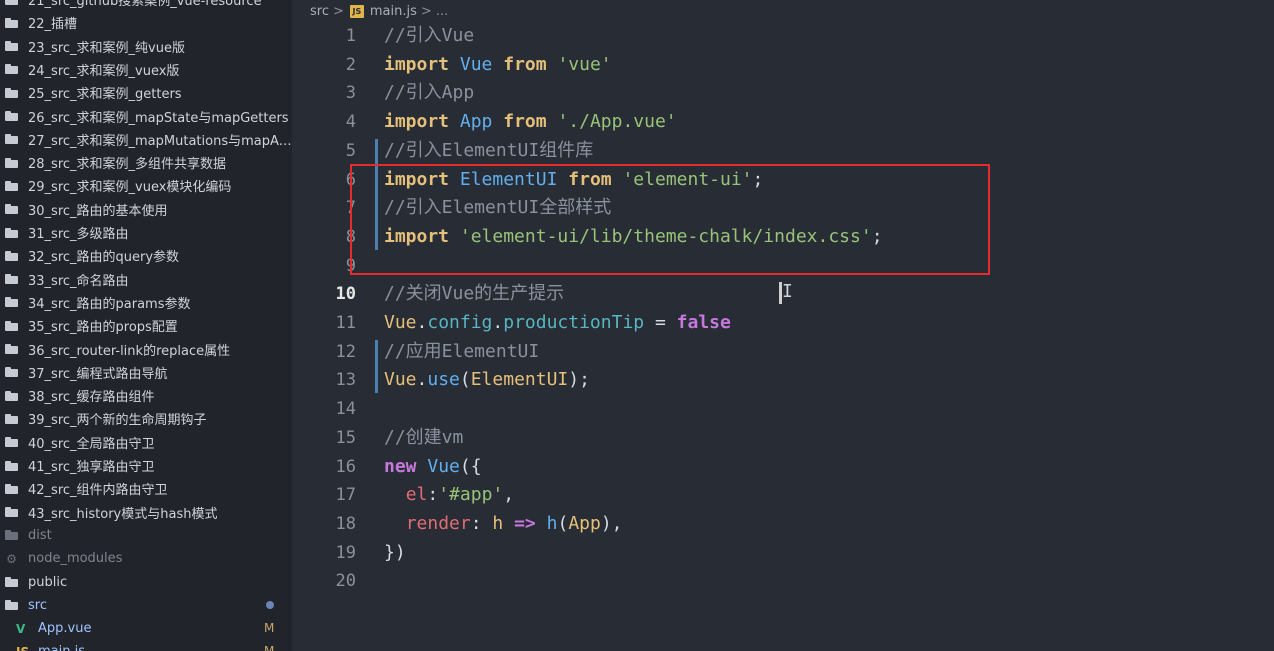  I want to click on breadcrumb-file: main.js, so click(393, 11).